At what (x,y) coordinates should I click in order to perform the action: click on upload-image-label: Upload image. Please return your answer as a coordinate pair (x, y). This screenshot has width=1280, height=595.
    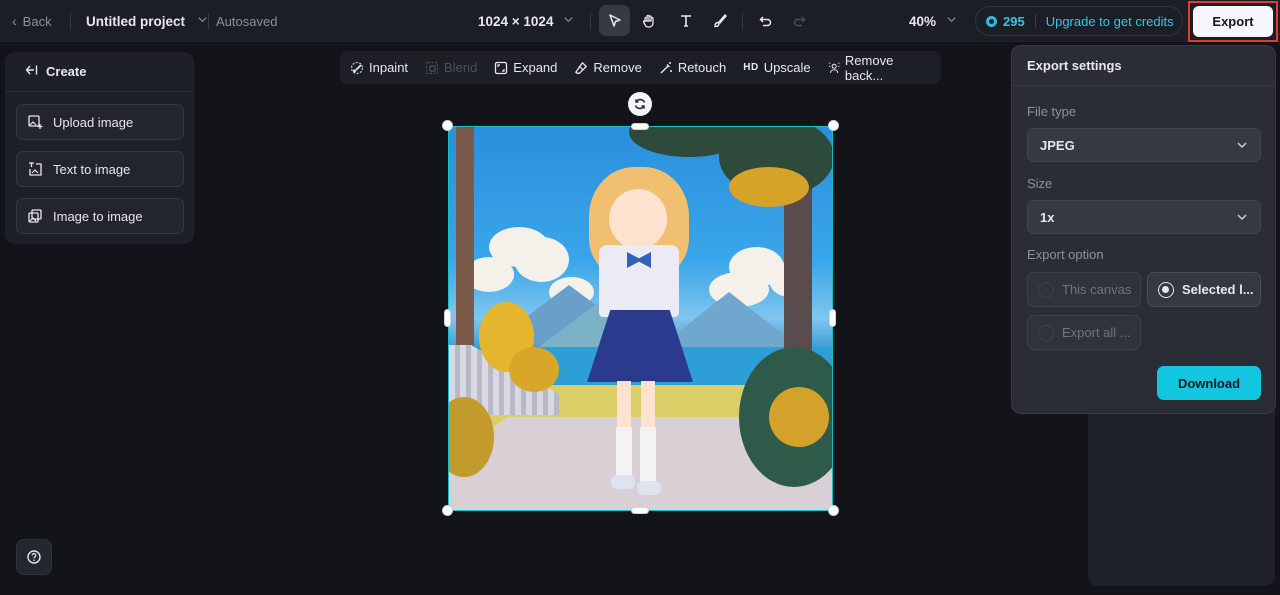
    Looking at the image, I should click on (93, 122).